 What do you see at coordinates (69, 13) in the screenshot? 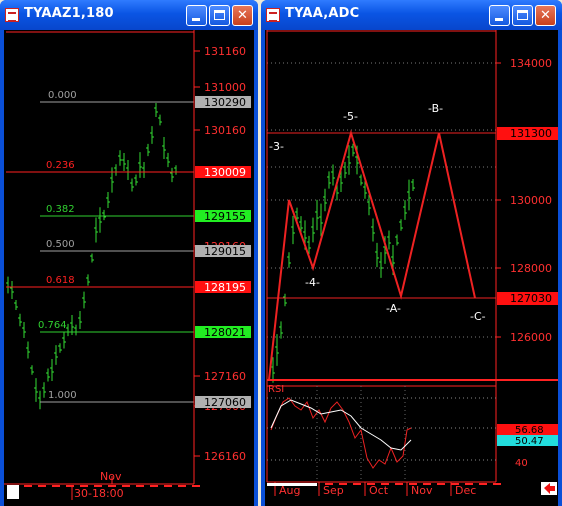
I see `window-title: TYAAZ1,180` at bounding box center [69, 13].